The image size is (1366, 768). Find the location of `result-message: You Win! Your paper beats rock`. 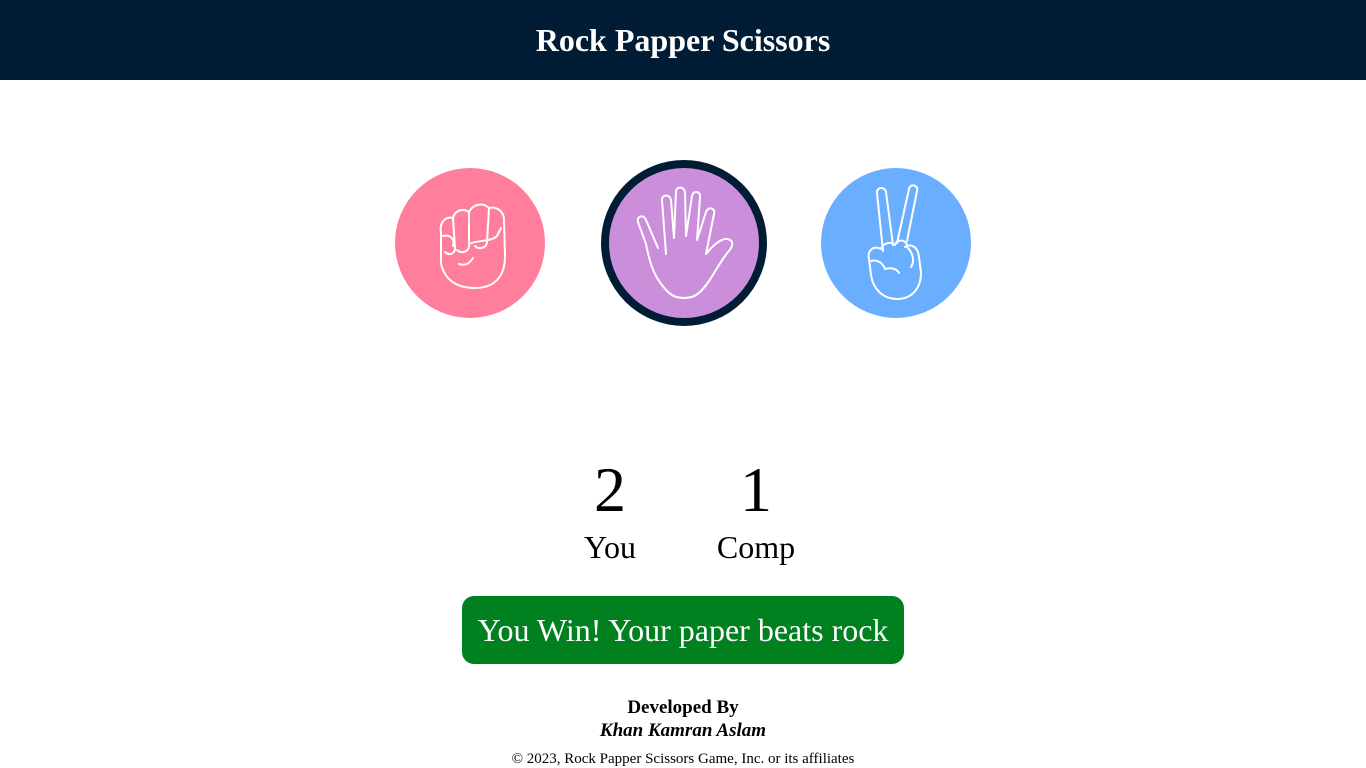

result-message: You Win! Your paper beats rock is located at coordinates (683, 630).